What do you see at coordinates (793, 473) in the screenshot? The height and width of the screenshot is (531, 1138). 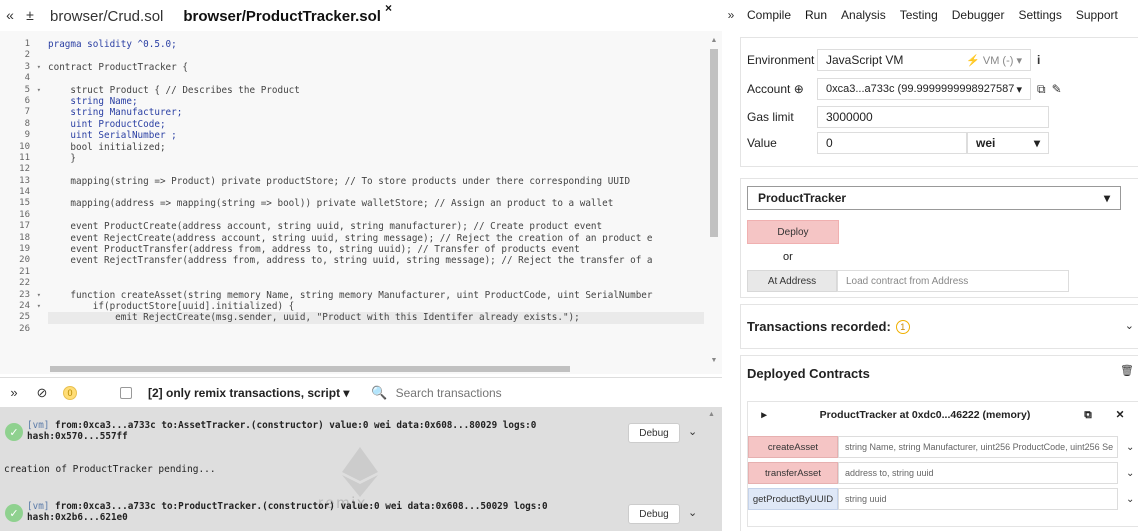 I see `transferasset-button: transferAsset` at bounding box center [793, 473].